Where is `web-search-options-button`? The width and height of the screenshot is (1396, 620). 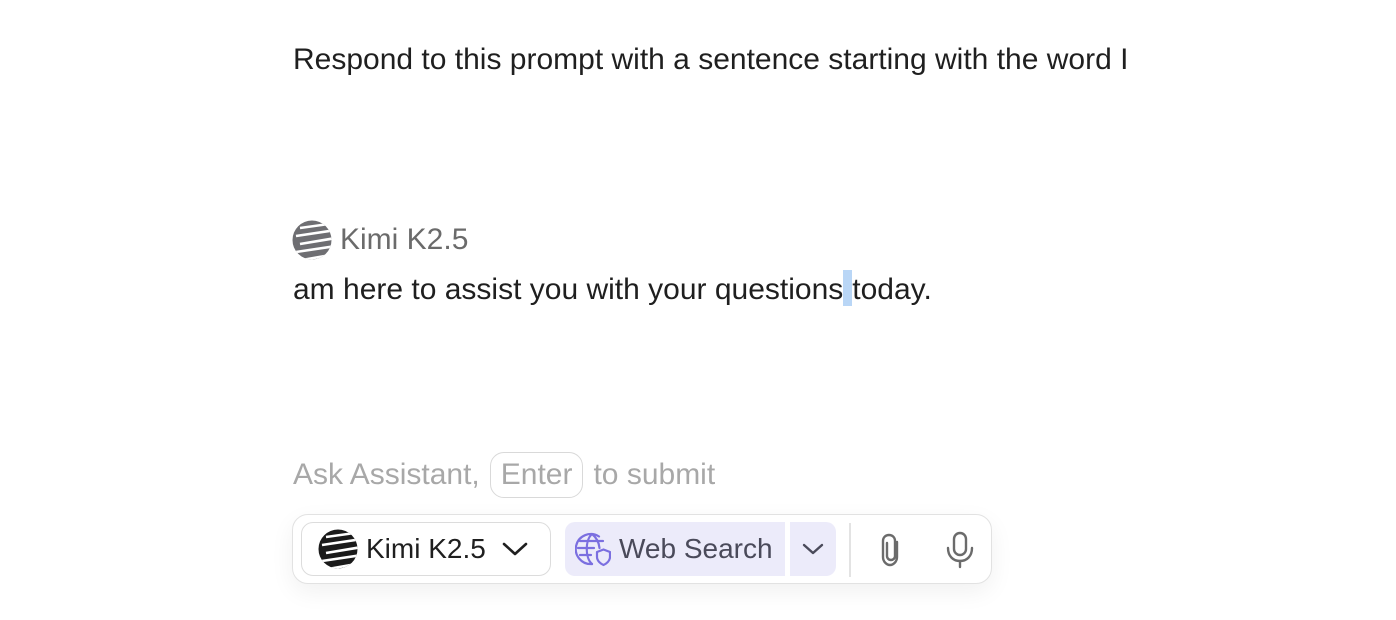 web-search-options-button is located at coordinates (813, 549).